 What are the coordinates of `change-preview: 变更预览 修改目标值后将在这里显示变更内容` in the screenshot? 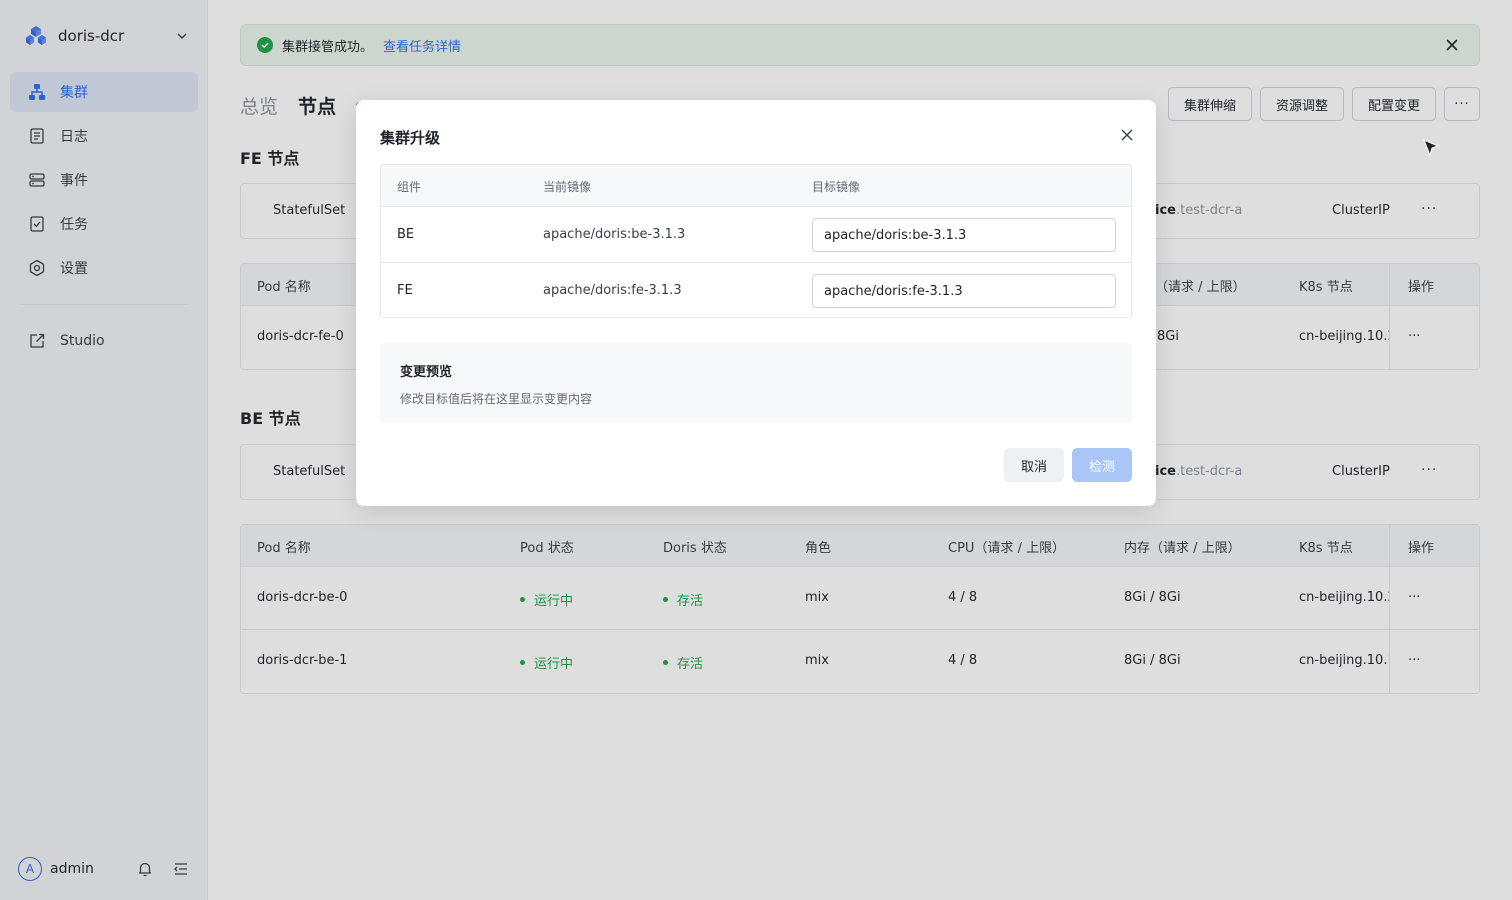 It's located at (756, 383).